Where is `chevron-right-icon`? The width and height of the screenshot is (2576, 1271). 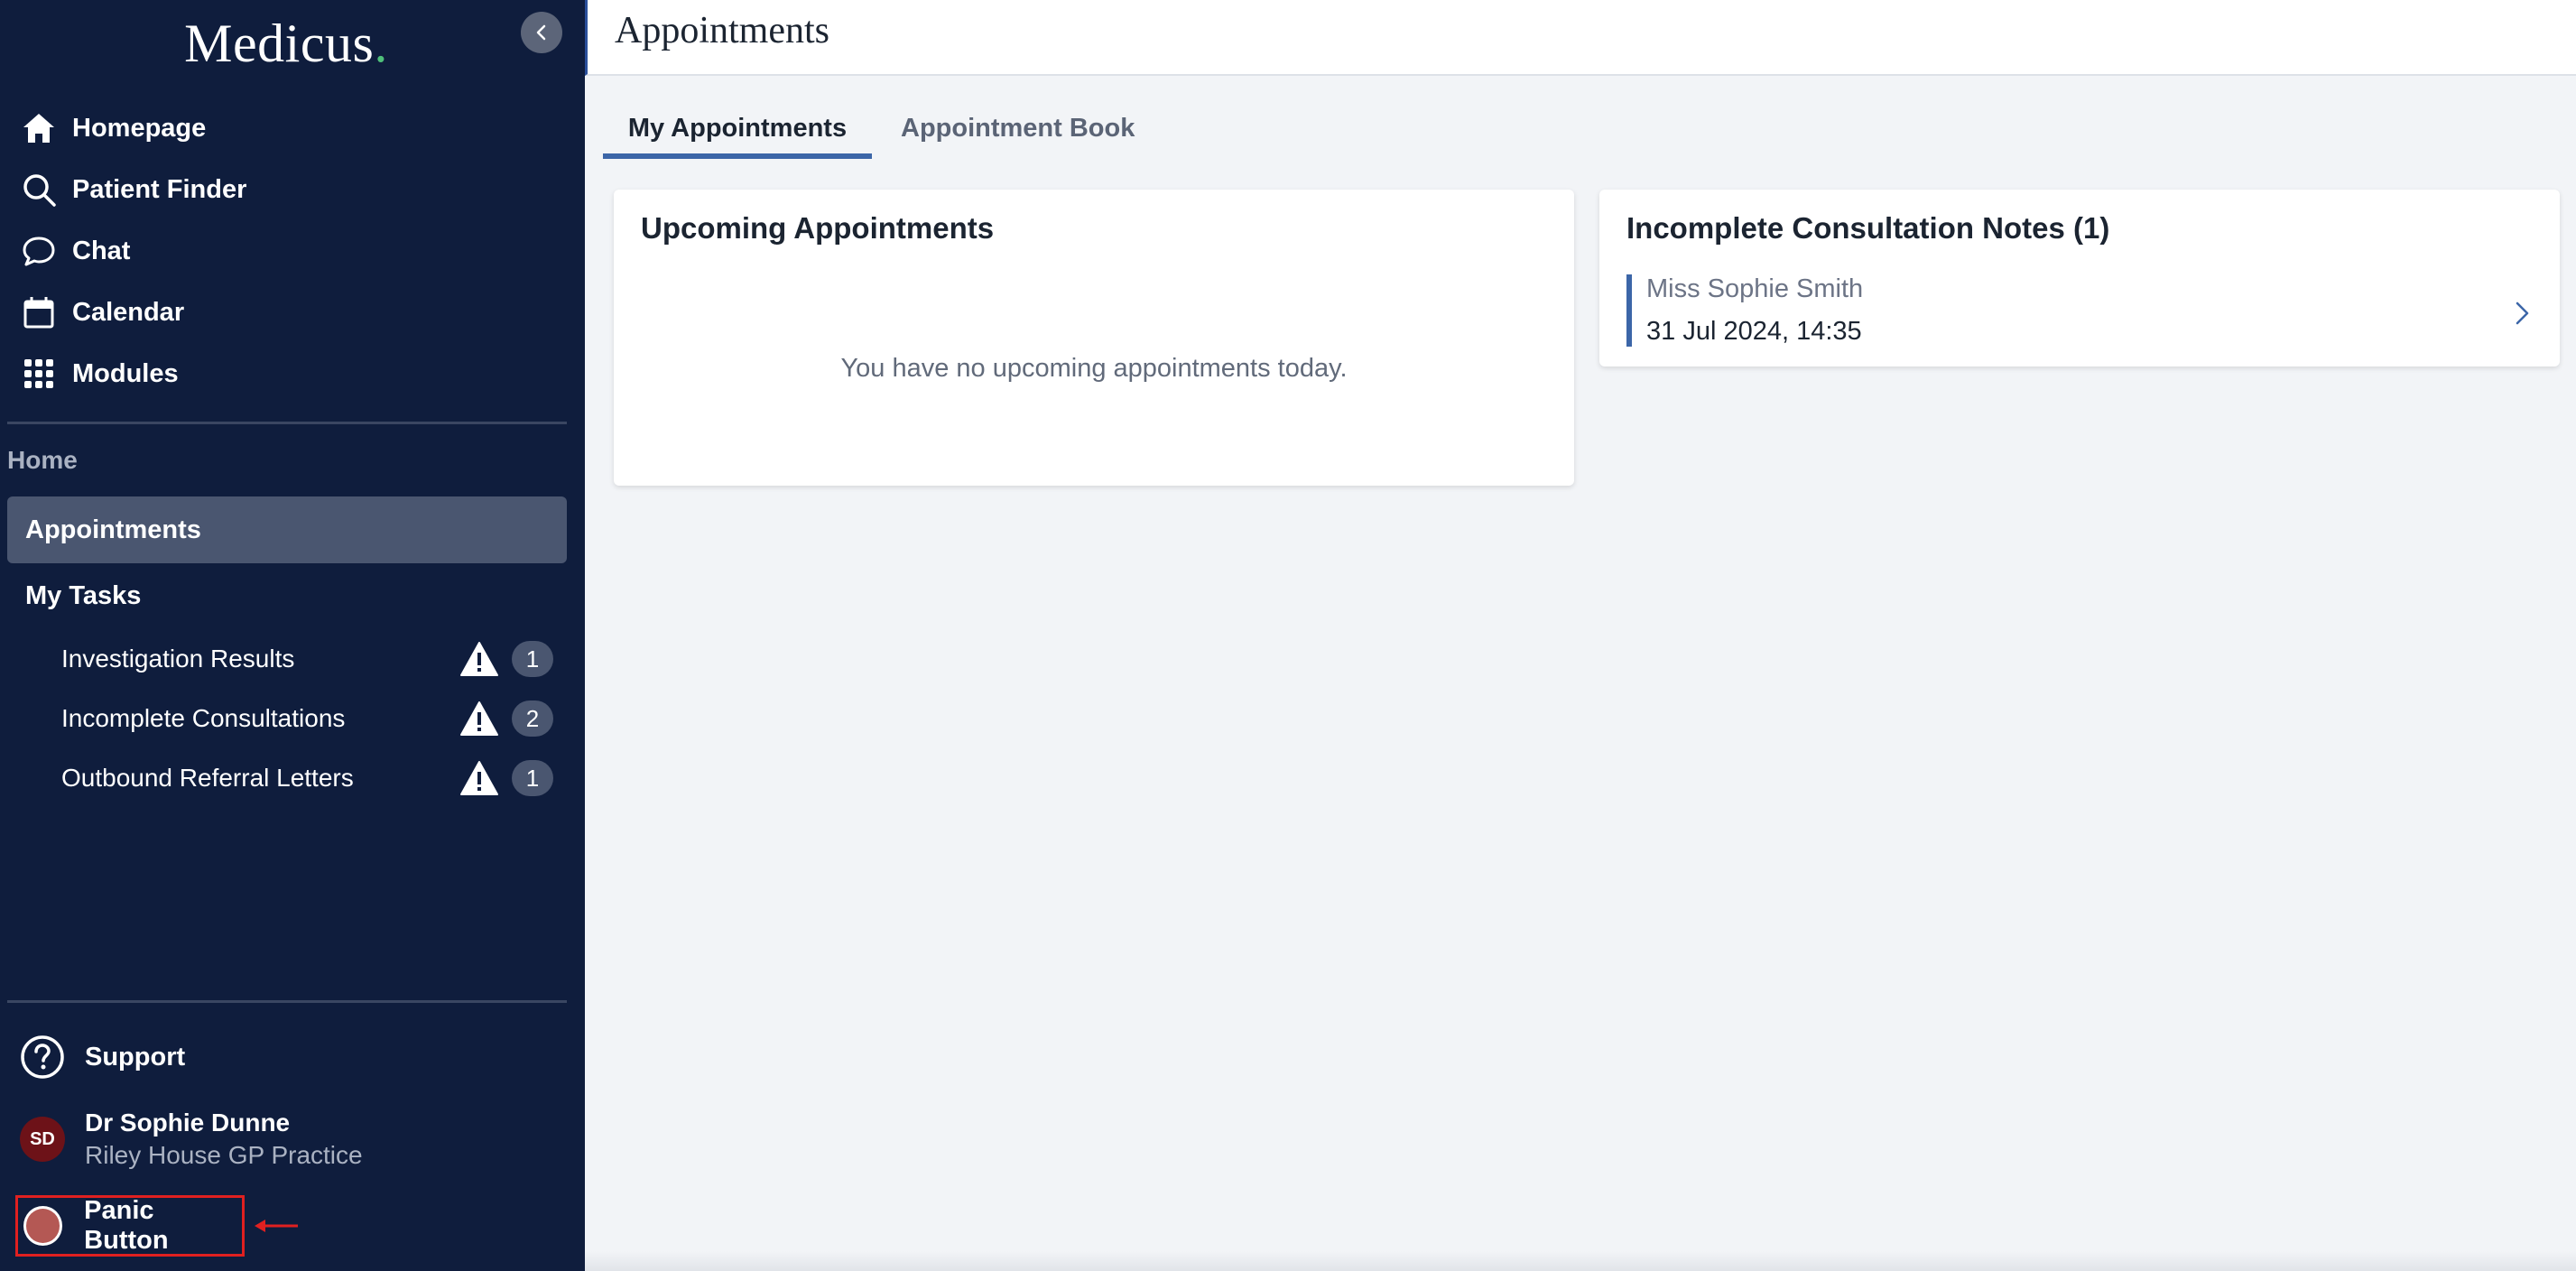 chevron-right-icon is located at coordinates (2522, 313).